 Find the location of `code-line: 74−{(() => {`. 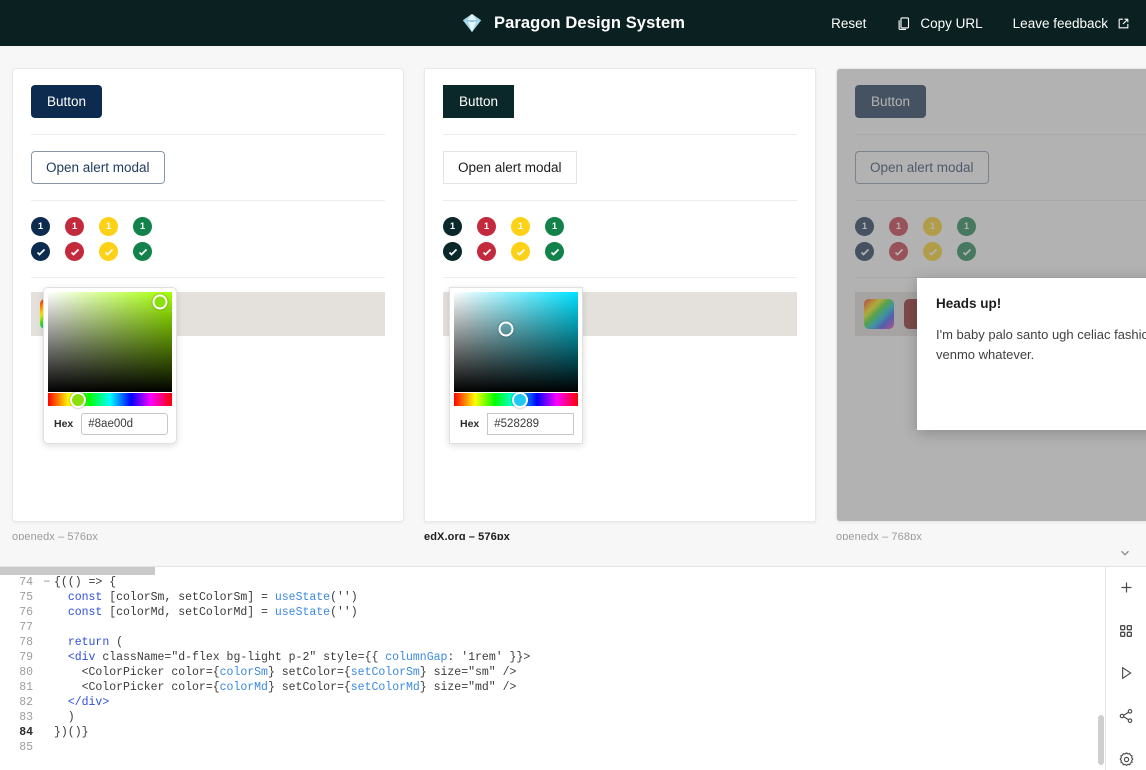

code-line: 74−{(() => { is located at coordinates (552, 582).